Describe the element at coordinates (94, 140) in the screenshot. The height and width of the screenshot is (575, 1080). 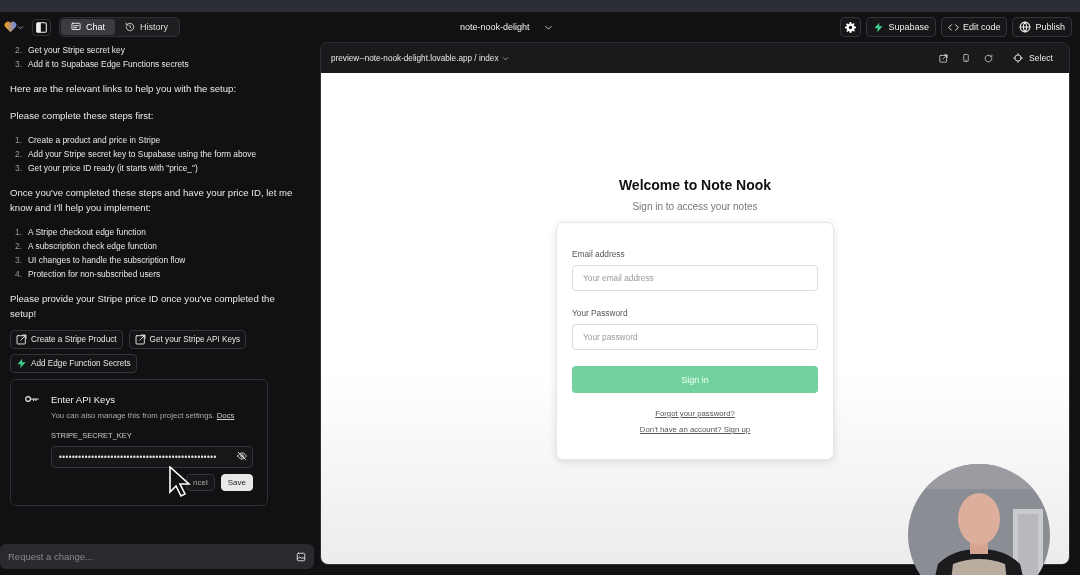
I see `list-item-text: Create a product and price in Stripe` at that location.